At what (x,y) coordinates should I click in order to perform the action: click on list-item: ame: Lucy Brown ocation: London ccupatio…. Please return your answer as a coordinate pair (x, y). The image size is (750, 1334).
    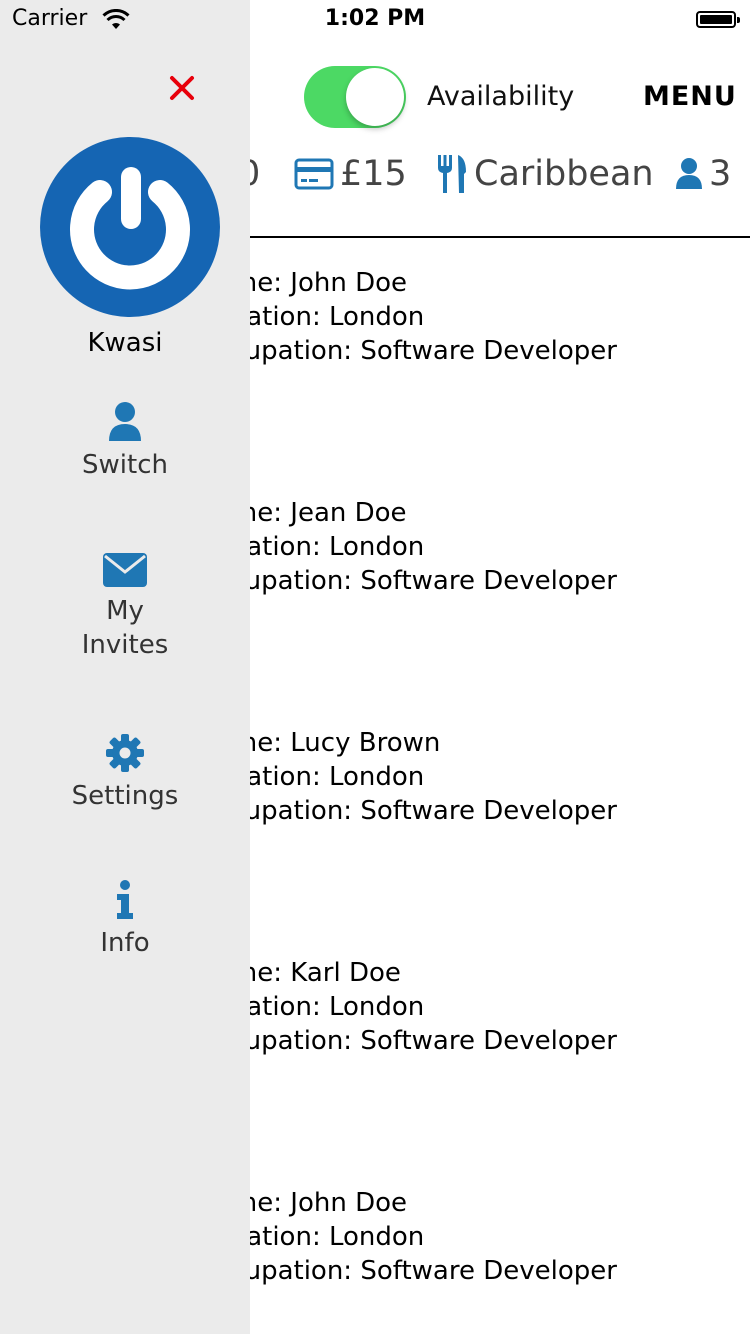
    Looking at the image, I should click on (416, 777).